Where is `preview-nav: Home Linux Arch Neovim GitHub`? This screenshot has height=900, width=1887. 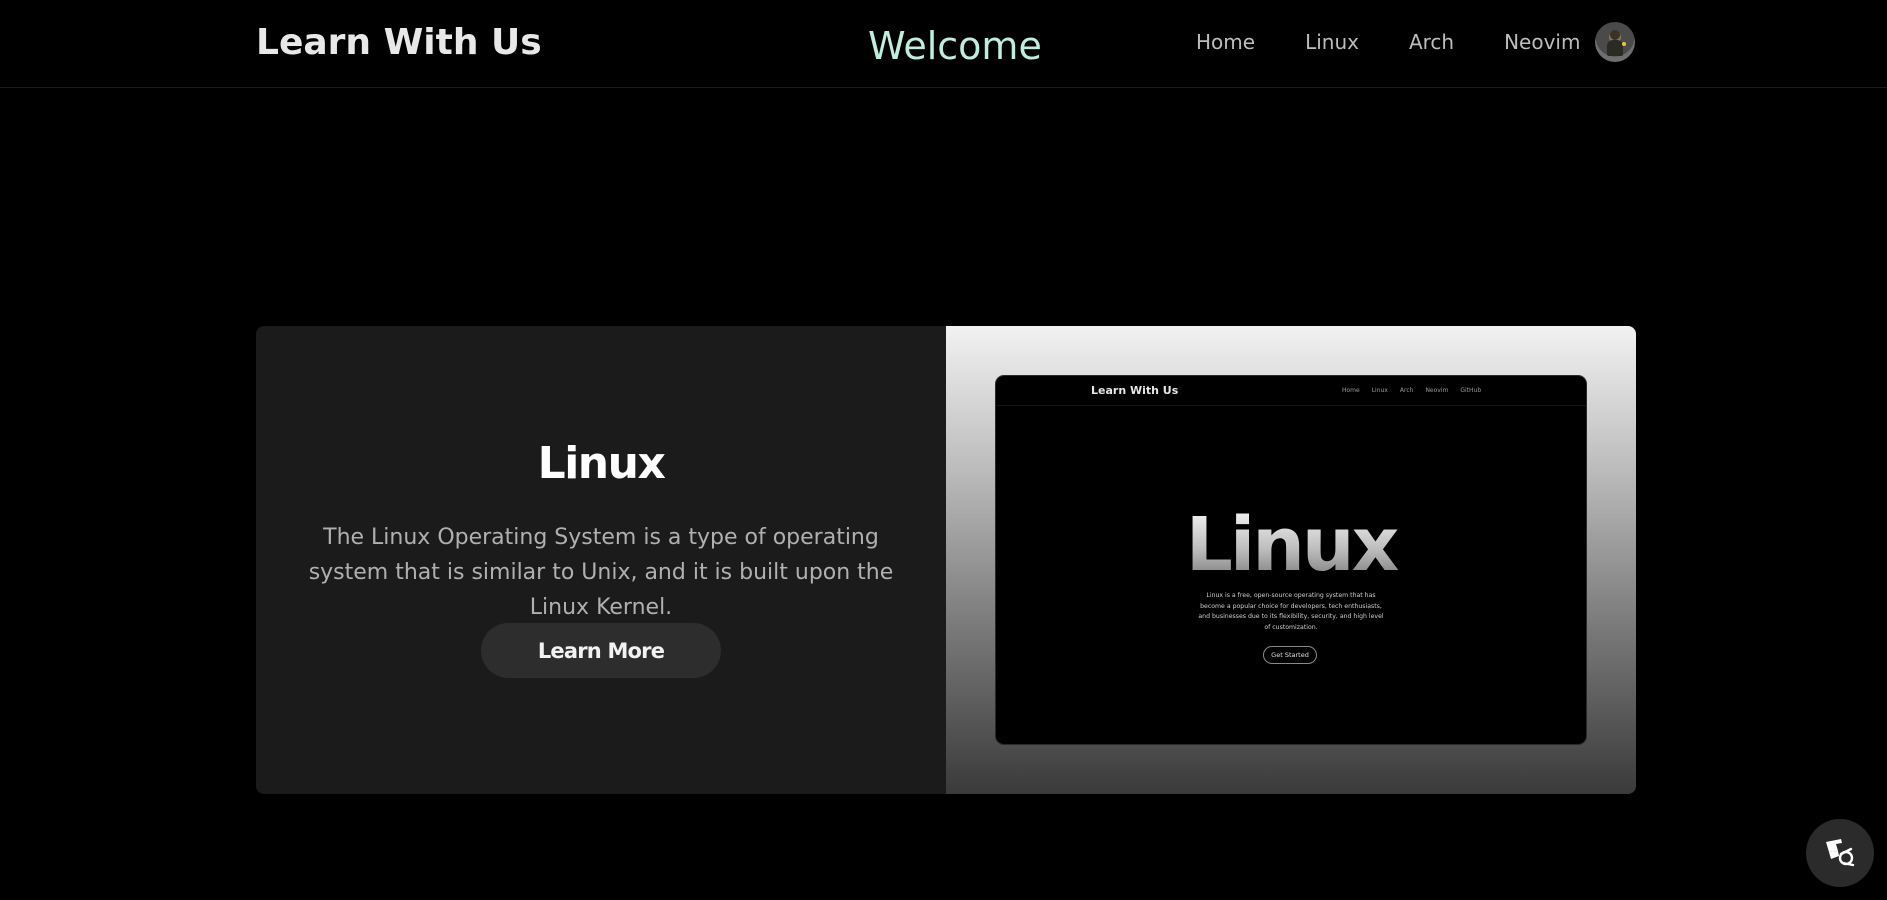 preview-nav: Home Linux Arch Neovim GitHub is located at coordinates (1411, 390).